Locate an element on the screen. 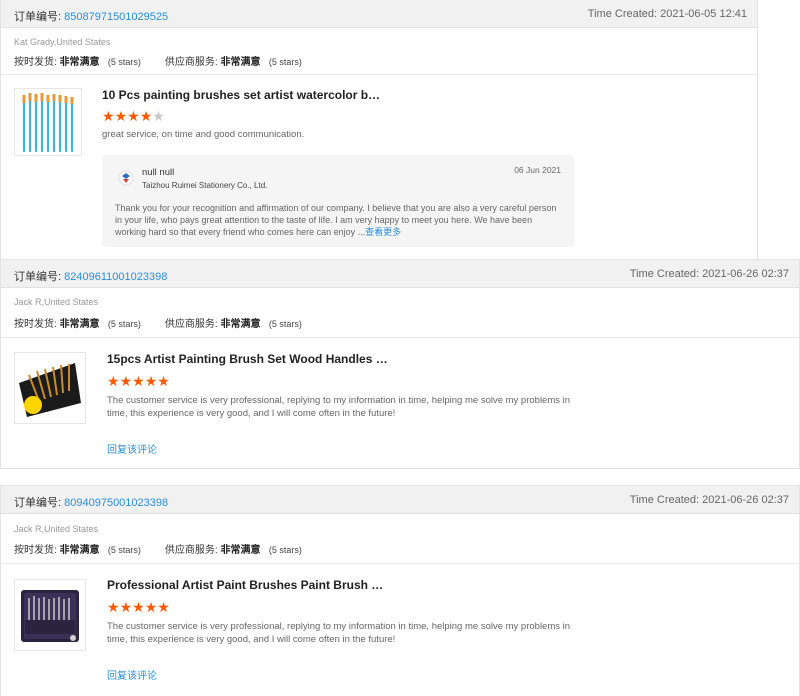 This screenshot has height=696, width=800. order-number-label: 订单编号: 85087971501029525 is located at coordinates (91, 17).